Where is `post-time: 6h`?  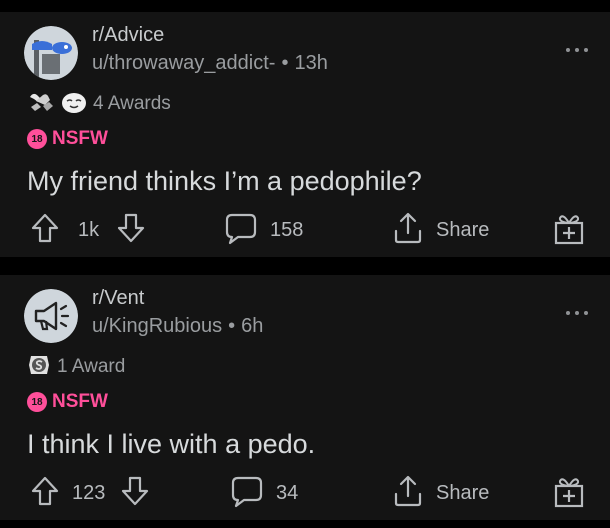
post-time: 6h is located at coordinates (252, 326).